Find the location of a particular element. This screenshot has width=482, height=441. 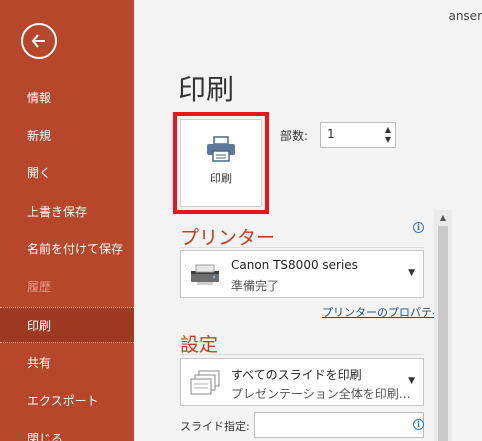

copies-label: 部数: is located at coordinates (294, 136).